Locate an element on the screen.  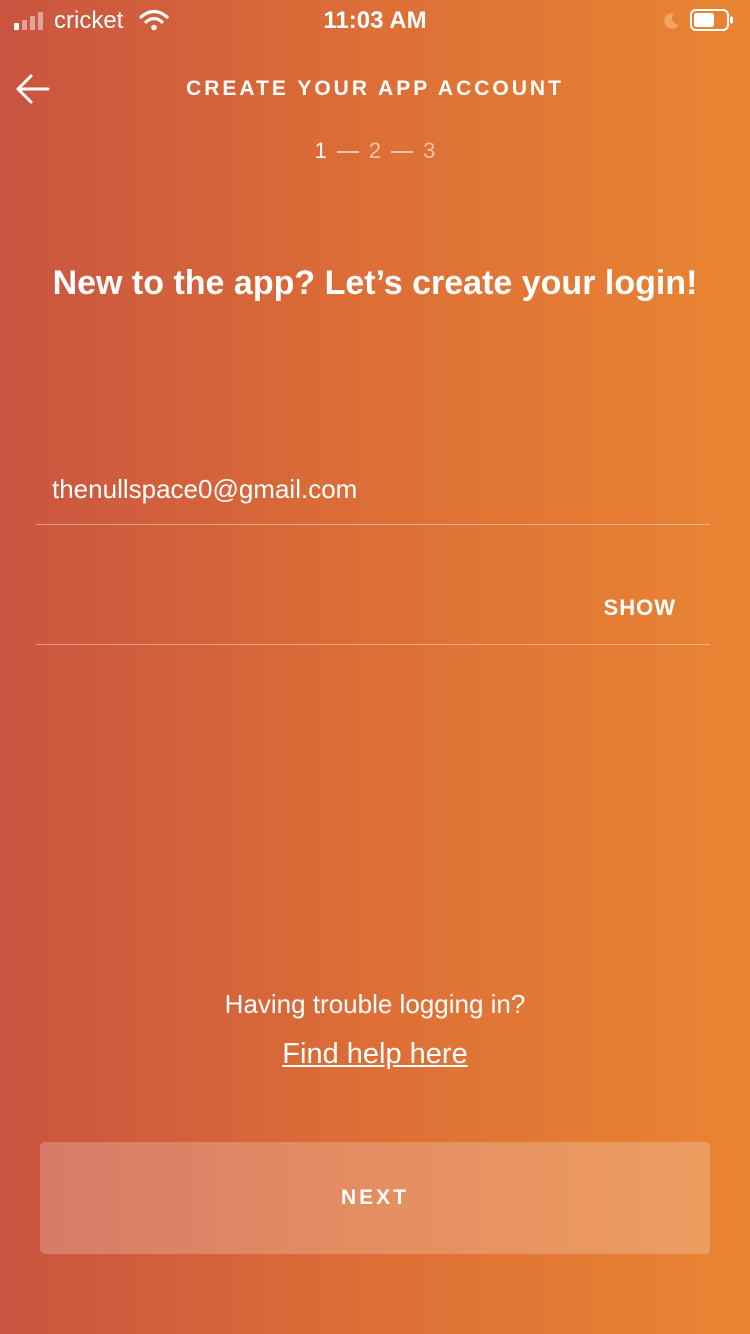
step-3: 3 is located at coordinates (429, 150).